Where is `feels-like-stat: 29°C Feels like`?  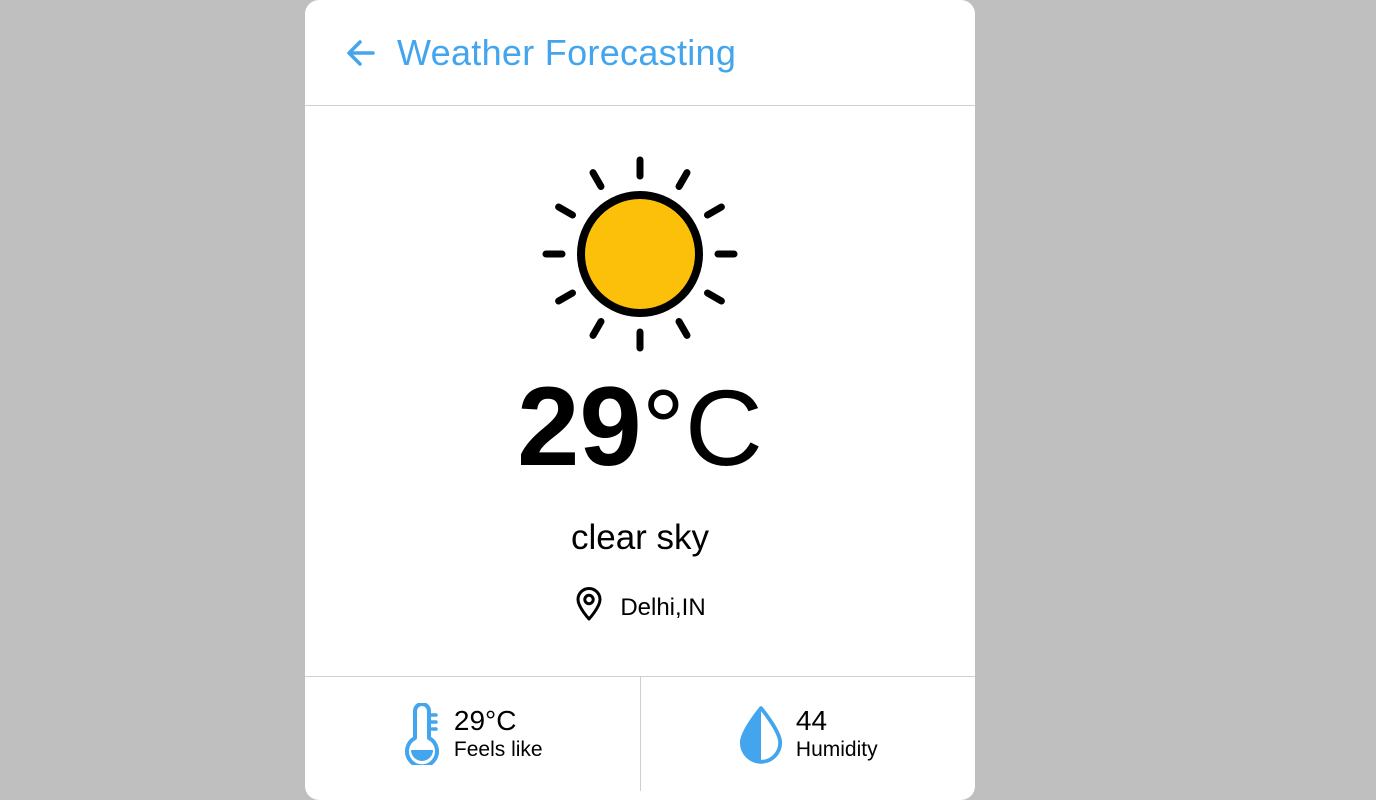
feels-like-stat: 29°C Feels like is located at coordinates (472, 734).